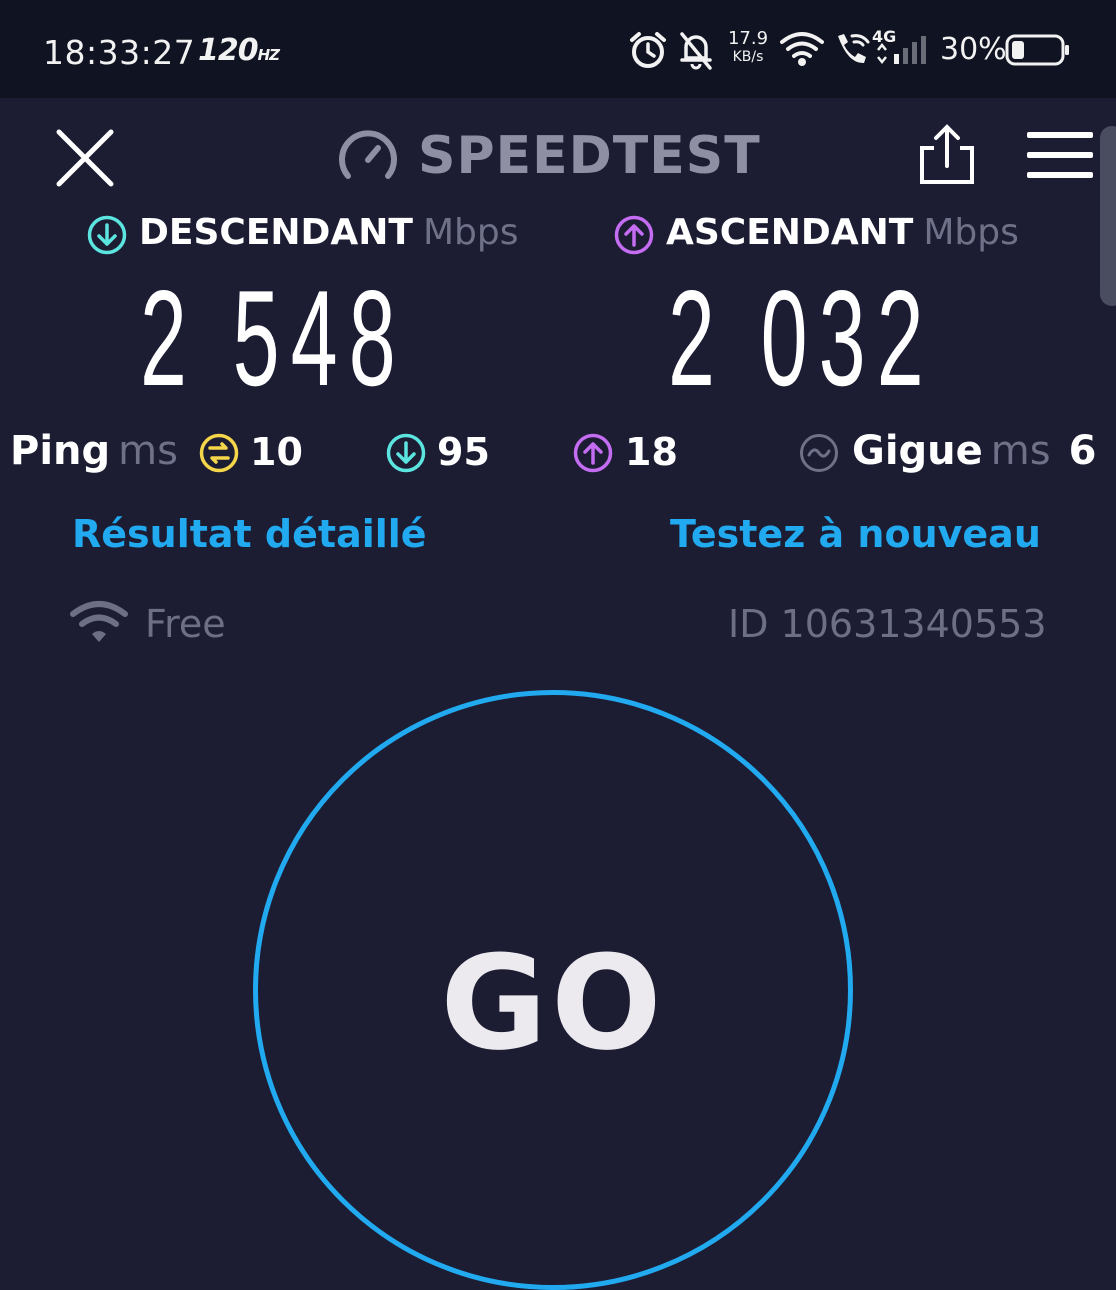 Image resolution: width=1116 pixels, height=1290 pixels. Describe the element at coordinates (107, 235) in the screenshot. I see `download-arrow-icon` at that location.